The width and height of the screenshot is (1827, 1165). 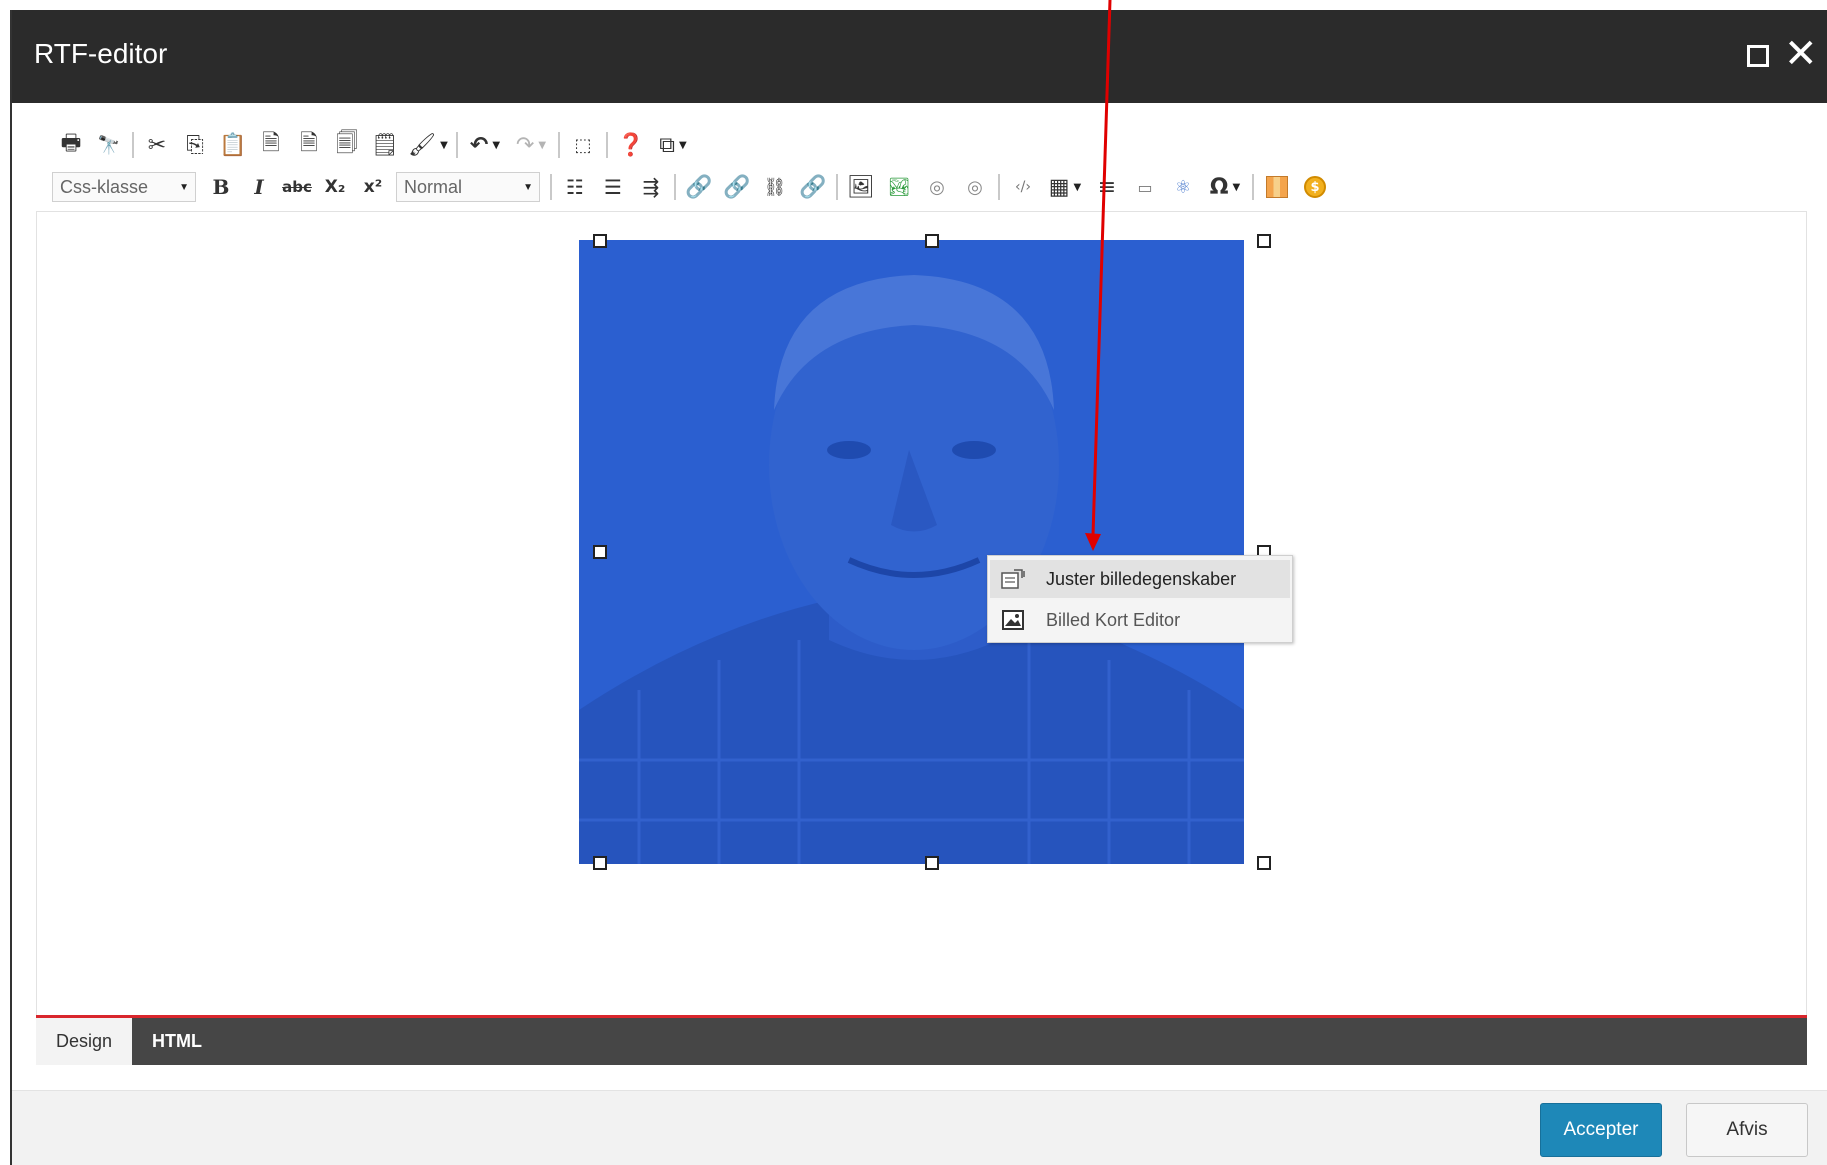 What do you see at coordinates (1023, 187) in the screenshot?
I see `insert-snippet-icon: ‹/›` at bounding box center [1023, 187].